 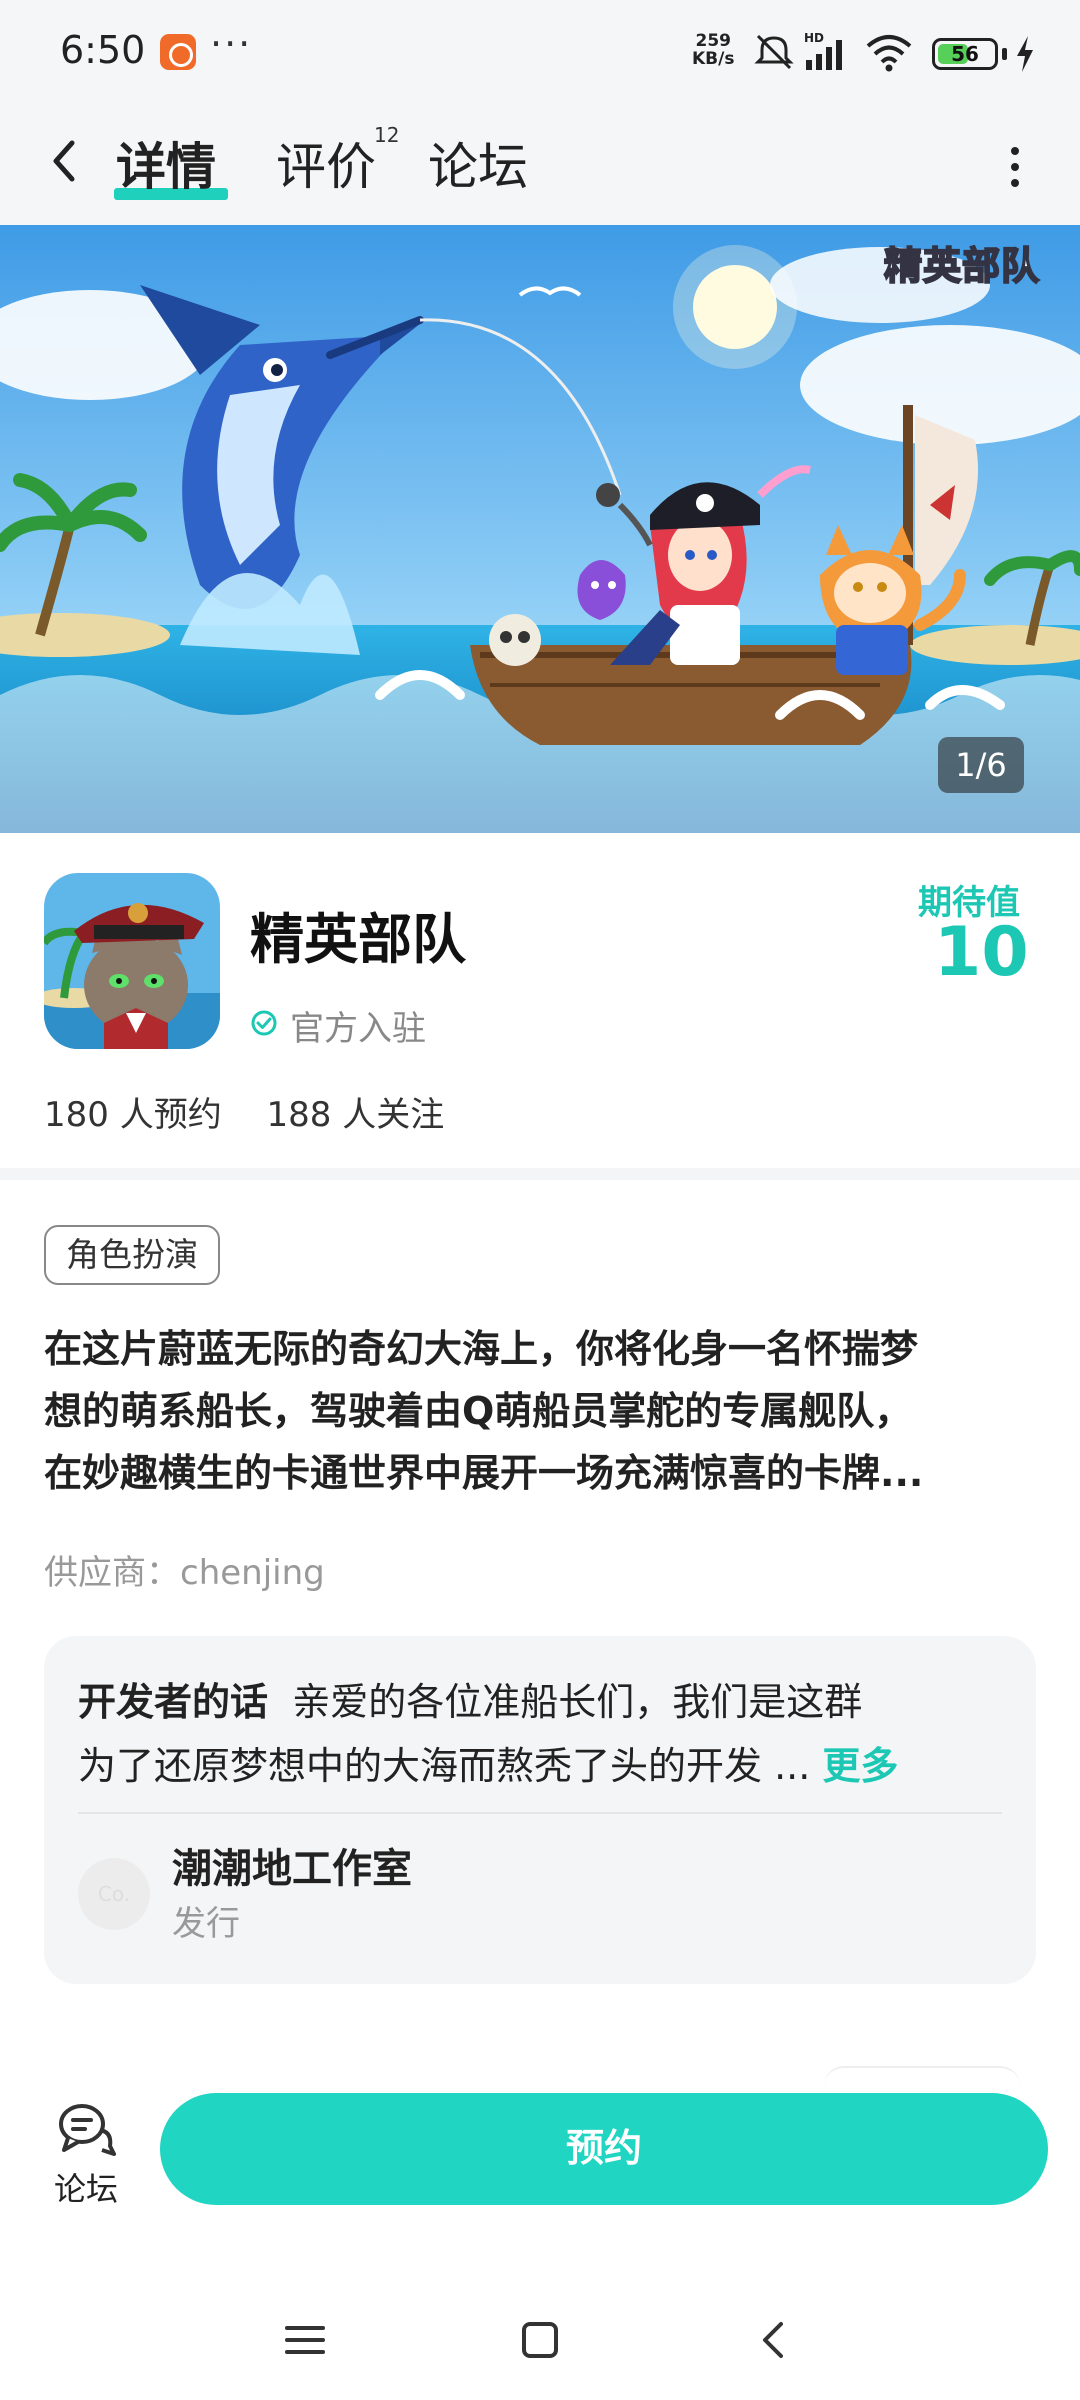 What do you see at coordinates (103, 50) in the screenshot?
I see `status-time: 6:50` at bounding box center [103, 50].